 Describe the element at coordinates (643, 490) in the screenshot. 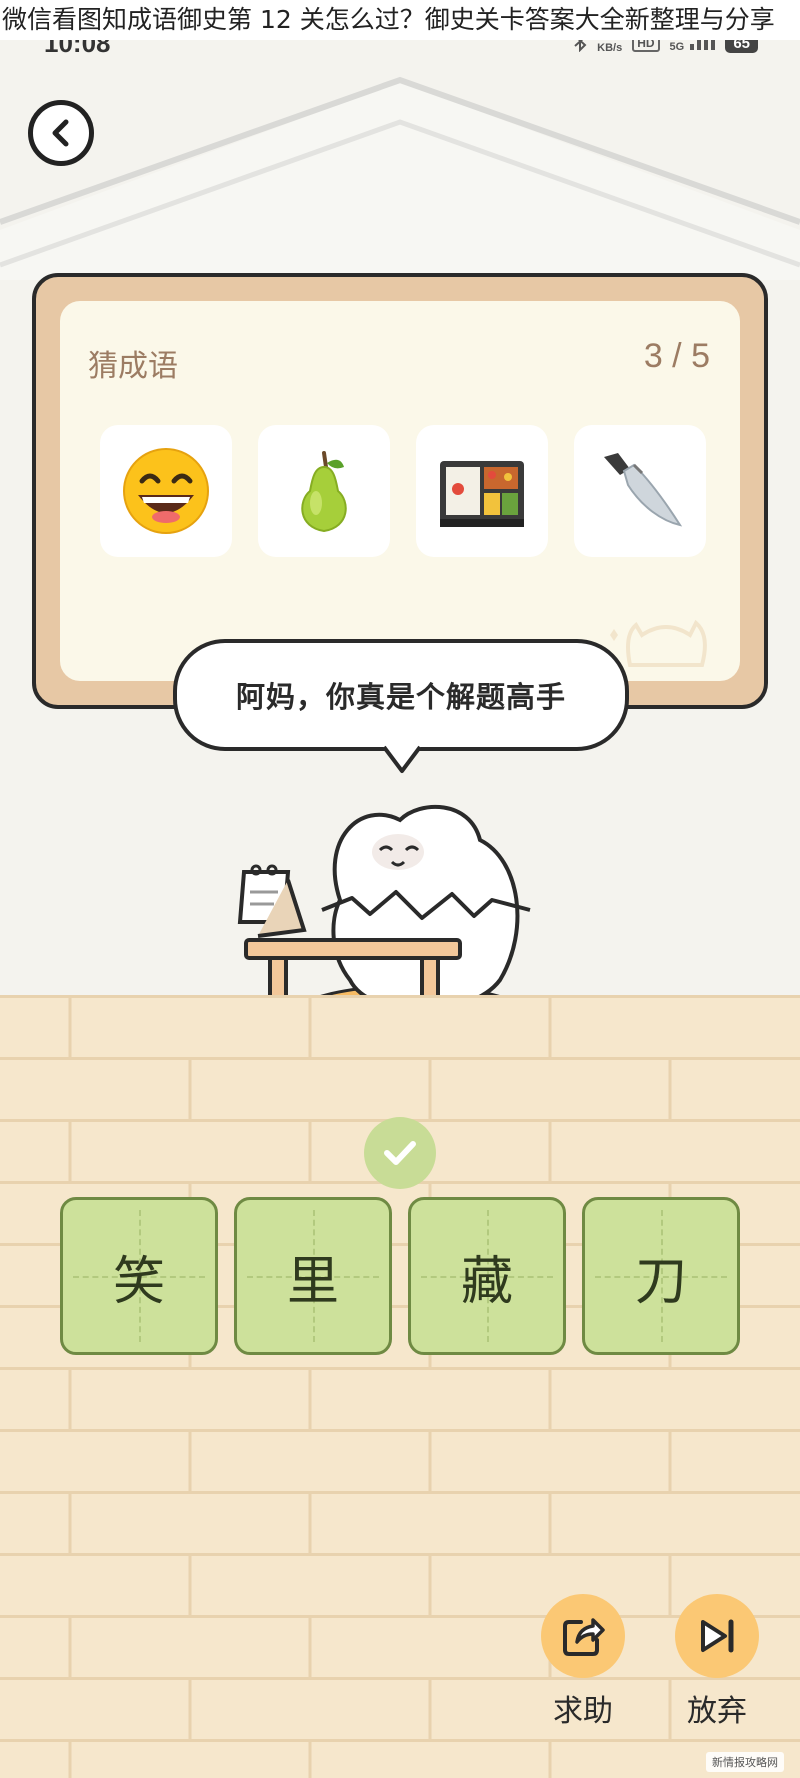

I see `kitchen-knife-icon` at that location.